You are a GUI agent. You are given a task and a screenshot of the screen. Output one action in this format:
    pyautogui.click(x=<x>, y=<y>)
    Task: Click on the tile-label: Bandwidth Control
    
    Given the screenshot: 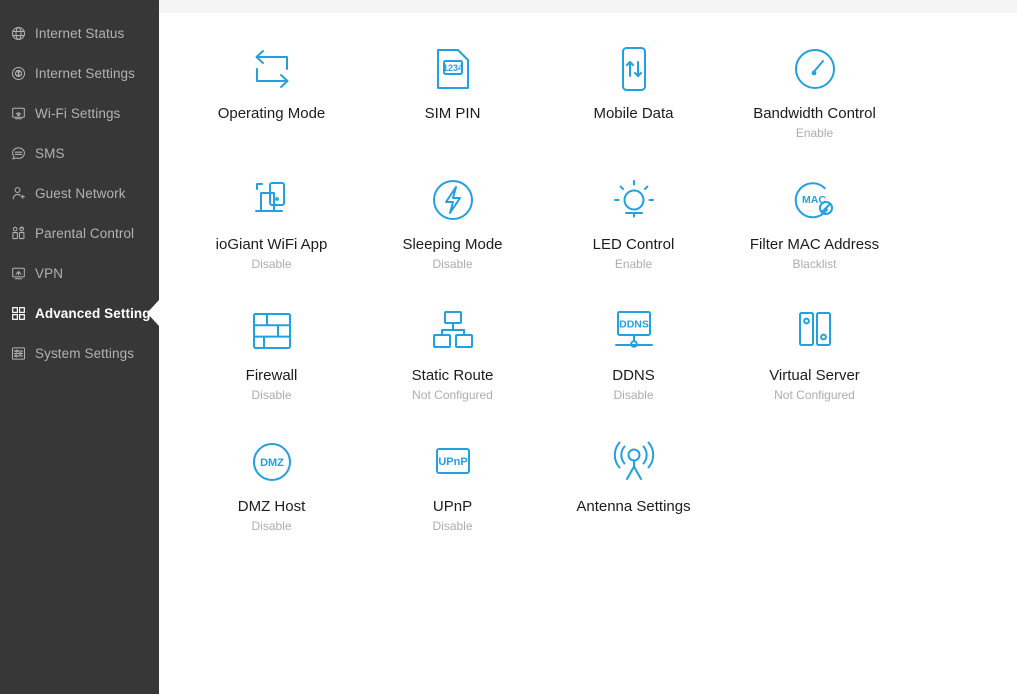 What is the action you would take?
    pyautogui.click(x=814, y=113)
    